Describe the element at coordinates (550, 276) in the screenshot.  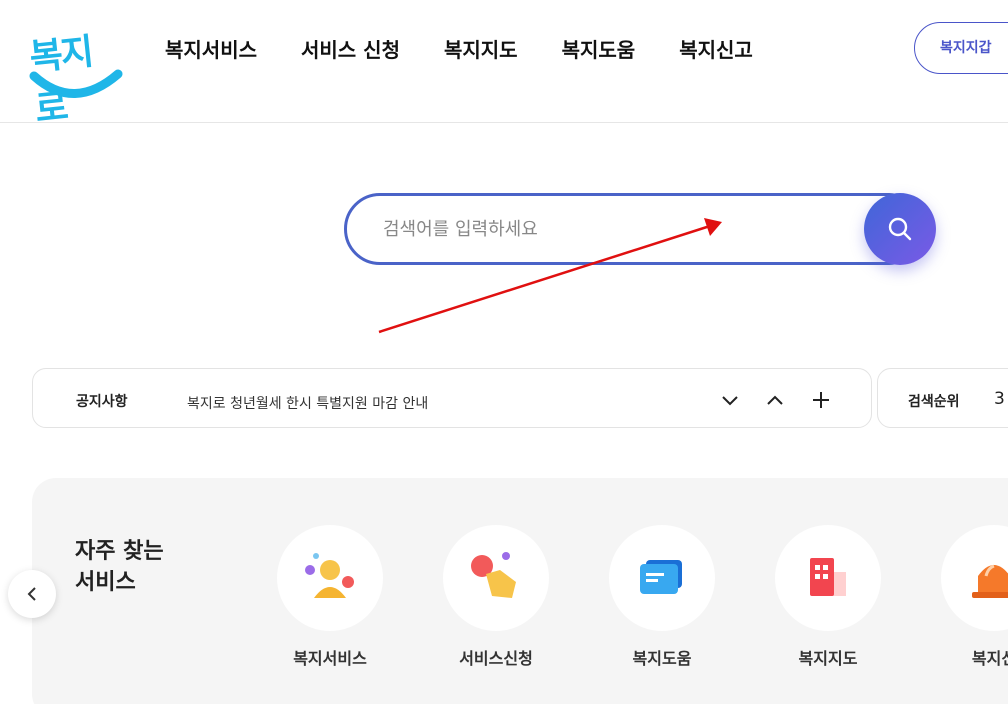
I see `annotation-arrow-icon` at that location.